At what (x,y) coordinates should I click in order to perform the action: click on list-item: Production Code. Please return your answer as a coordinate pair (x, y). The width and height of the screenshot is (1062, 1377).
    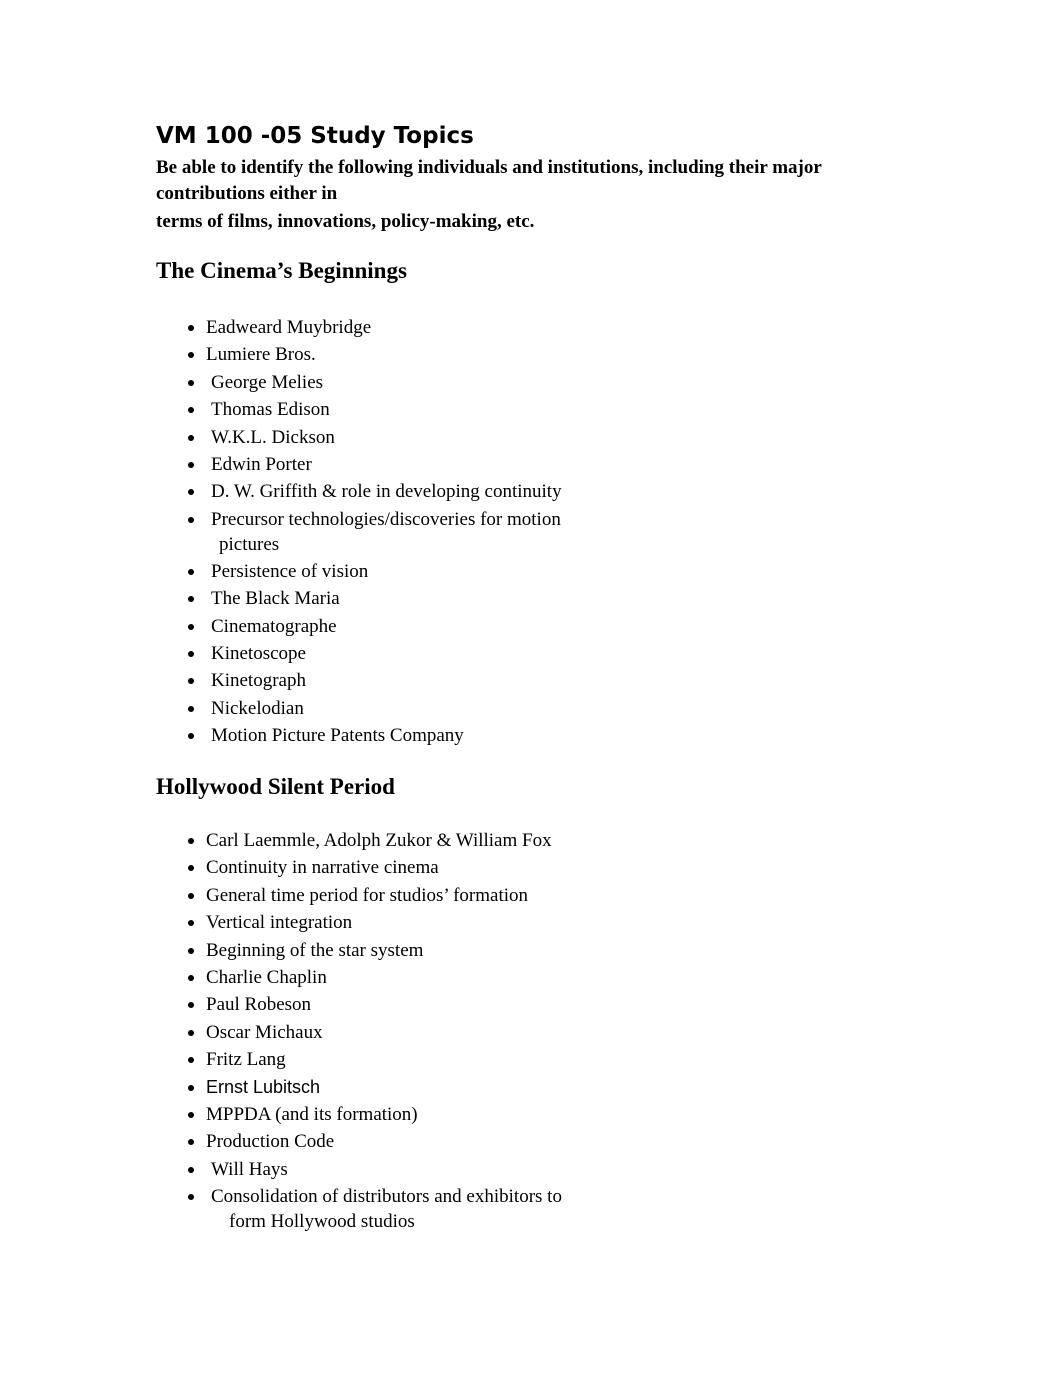
    Looking at the image, I should click on (350, 1141).